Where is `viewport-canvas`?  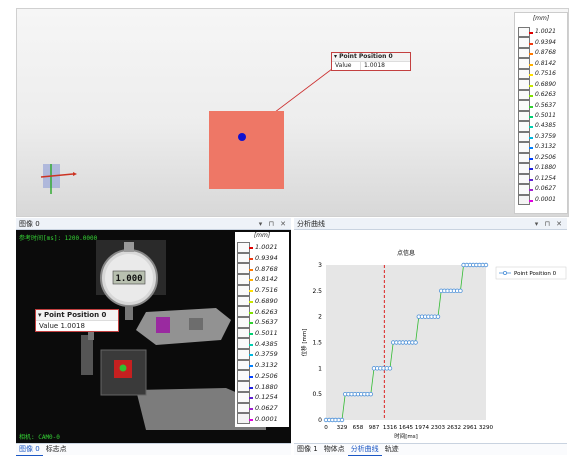
viewport-canvas is located at coordinates (186, 131).